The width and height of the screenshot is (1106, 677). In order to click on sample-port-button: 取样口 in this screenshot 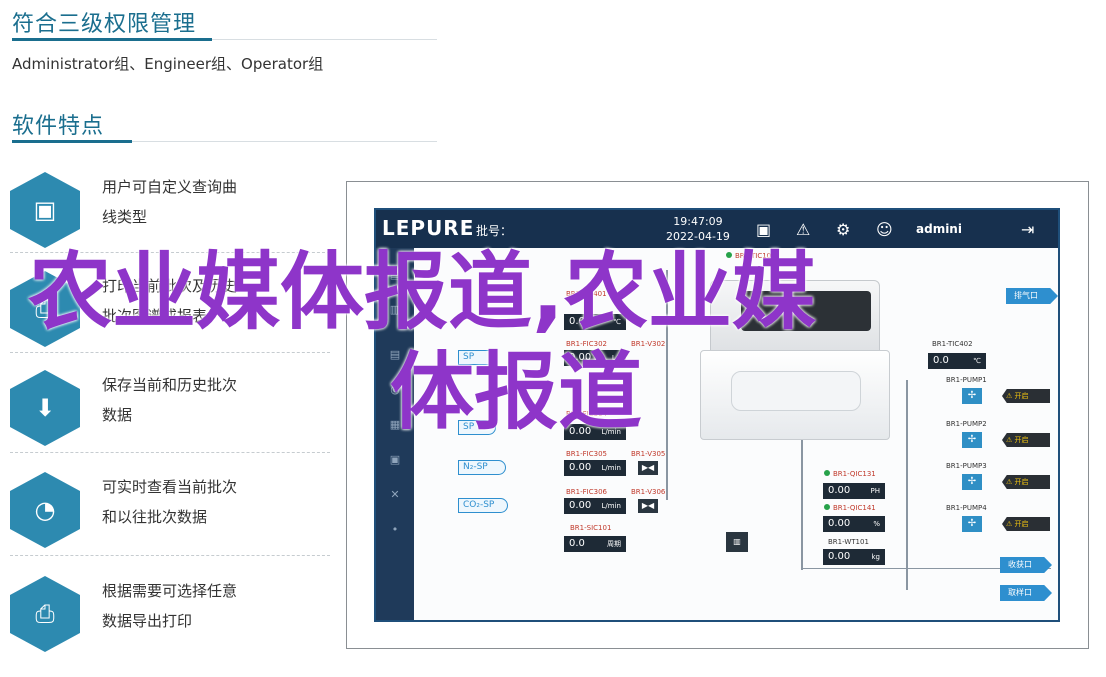, I will do `click(1026, 593)`.